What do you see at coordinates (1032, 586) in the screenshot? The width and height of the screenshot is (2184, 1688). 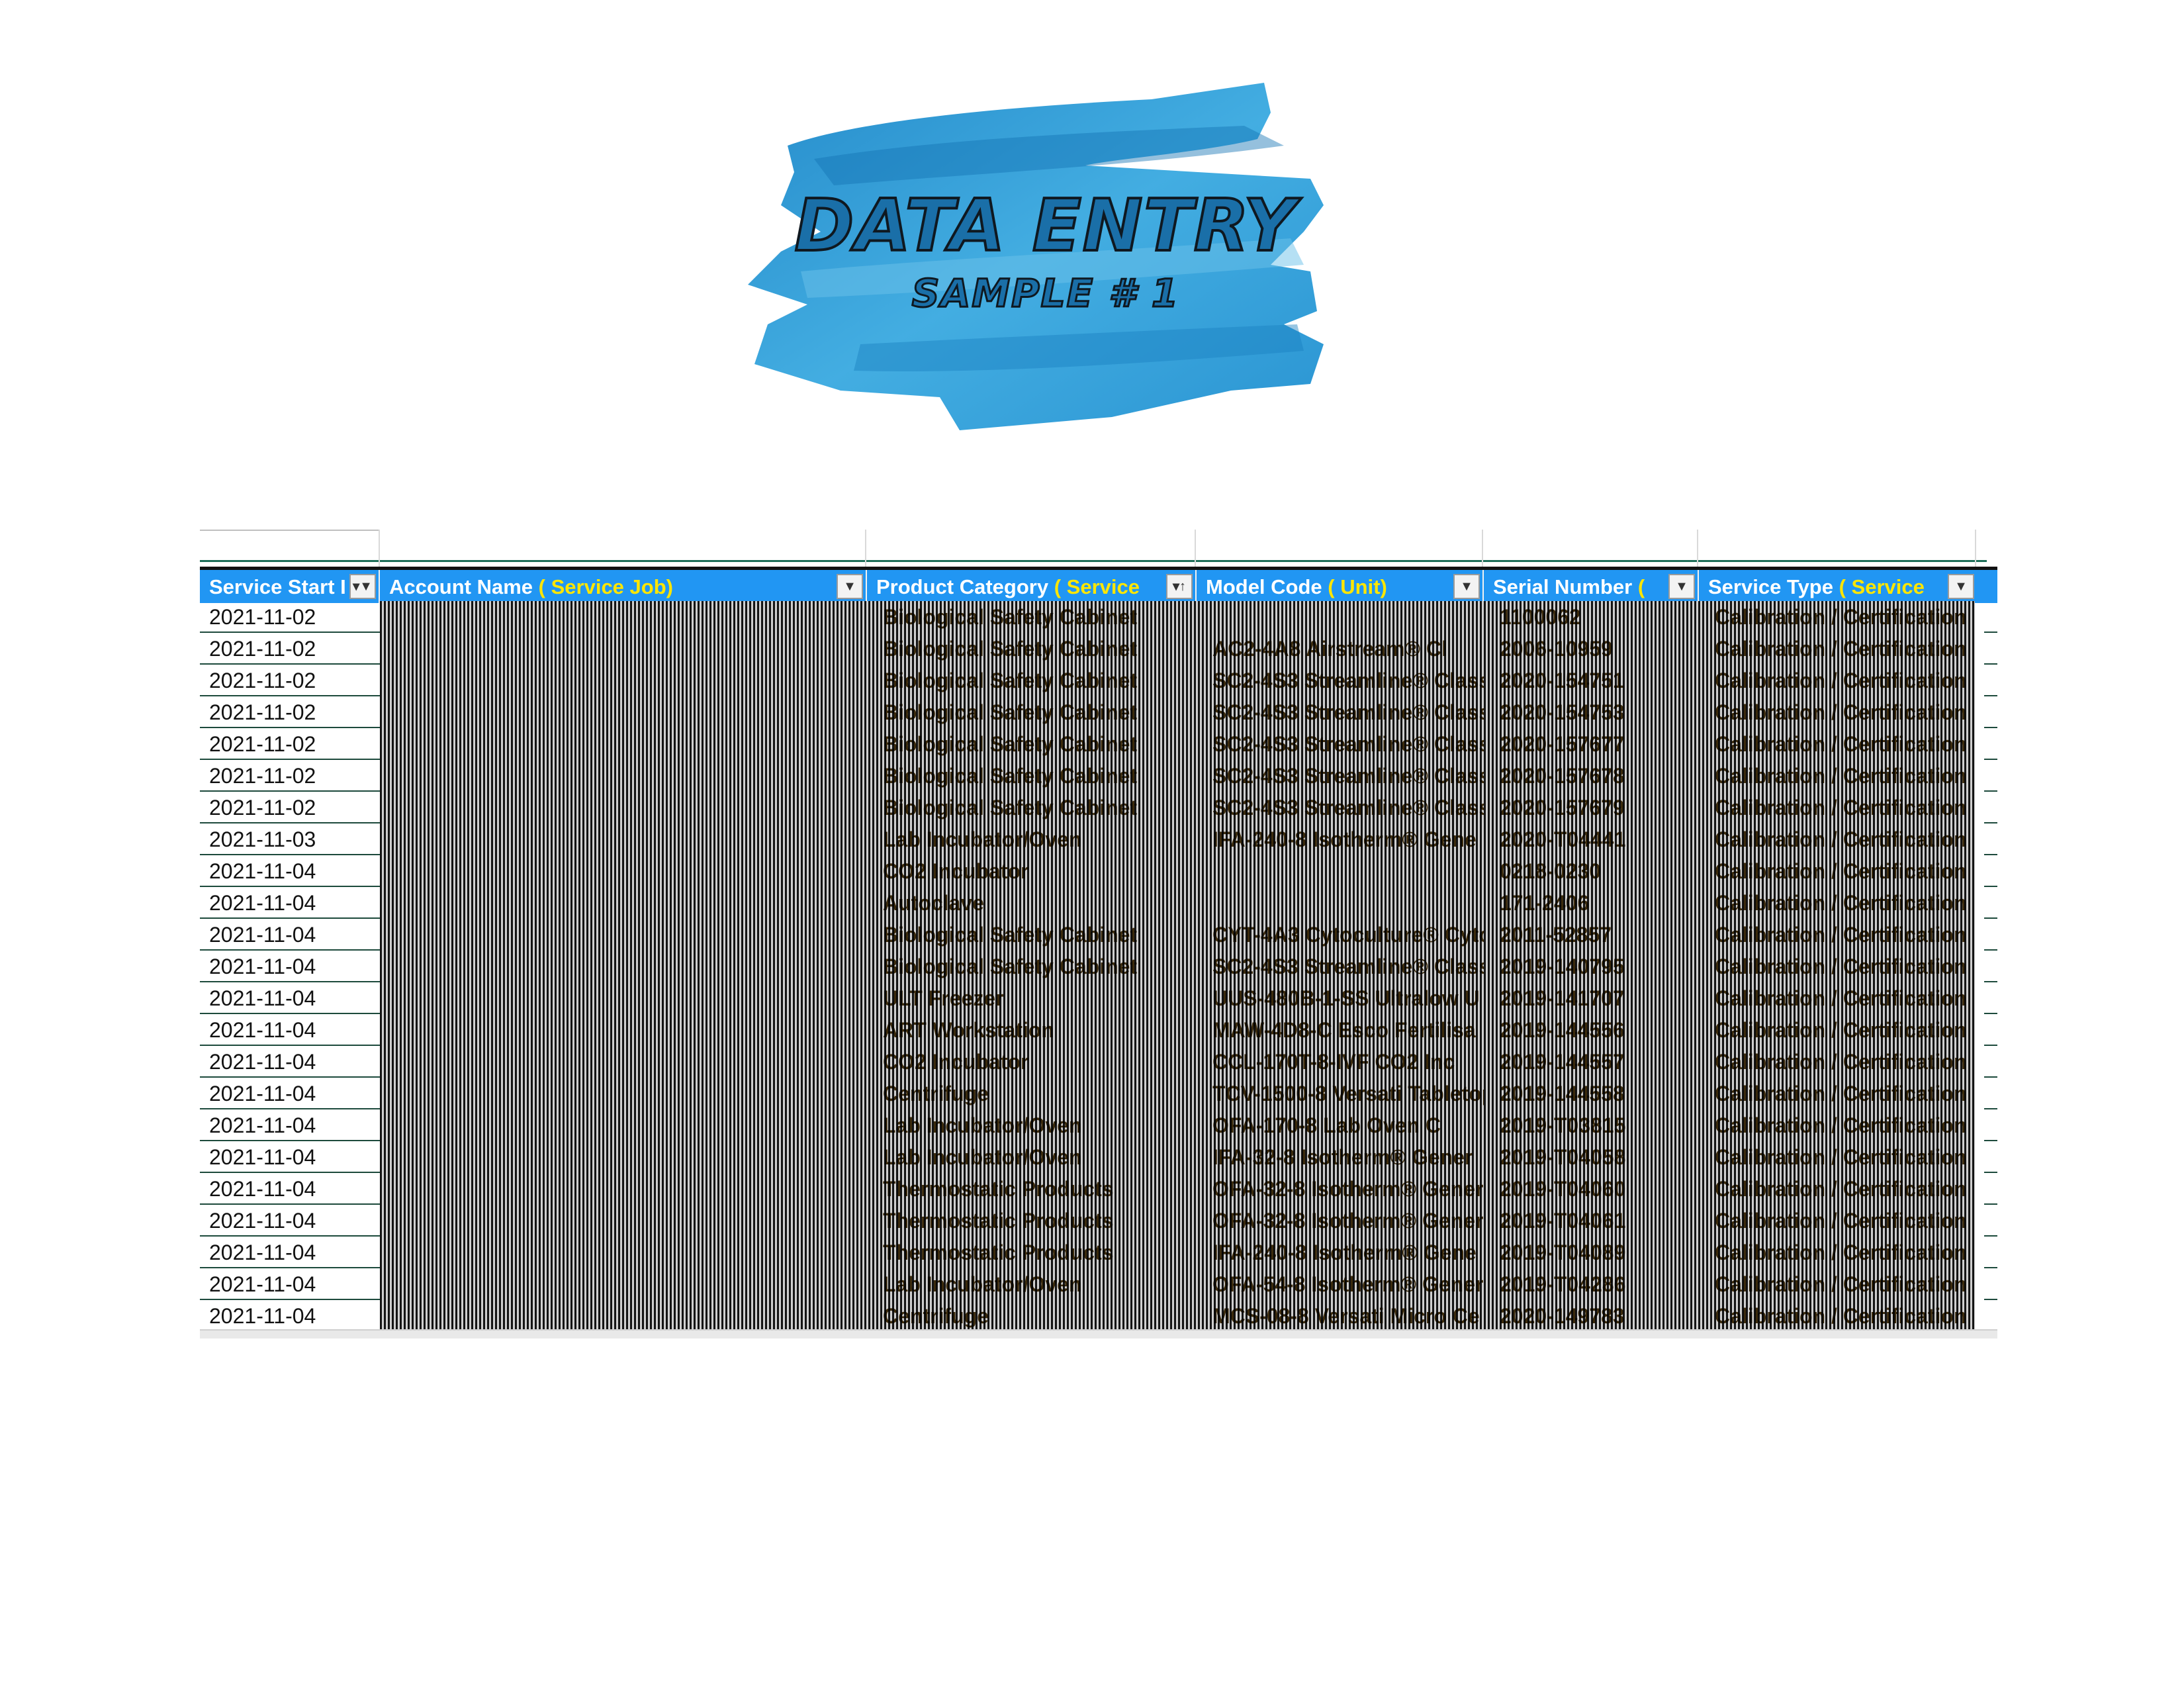 I see `column-header-product-category: Product Category ( Service ▾↑` at bounding box center [1032, 586].